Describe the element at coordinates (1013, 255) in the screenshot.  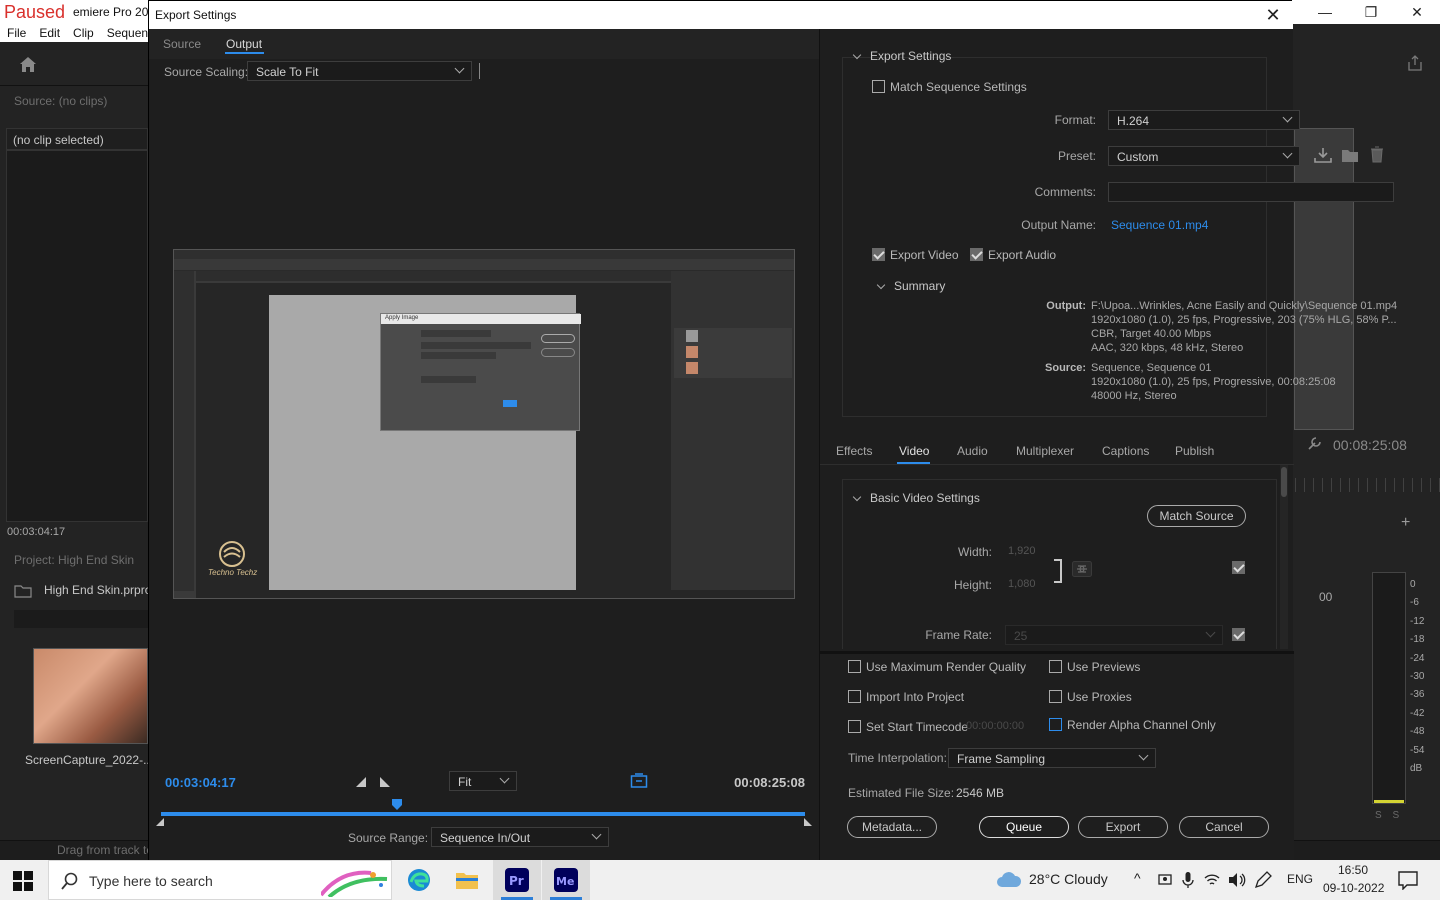
I see `export-audio-checkbox: Export Audio` at that location.